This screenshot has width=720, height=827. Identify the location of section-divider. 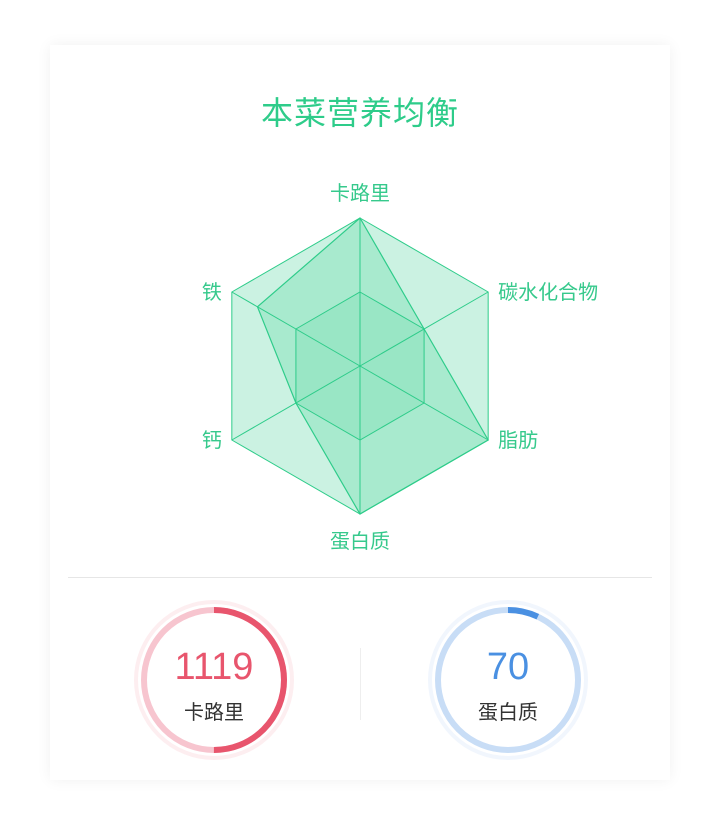
(360, 577).